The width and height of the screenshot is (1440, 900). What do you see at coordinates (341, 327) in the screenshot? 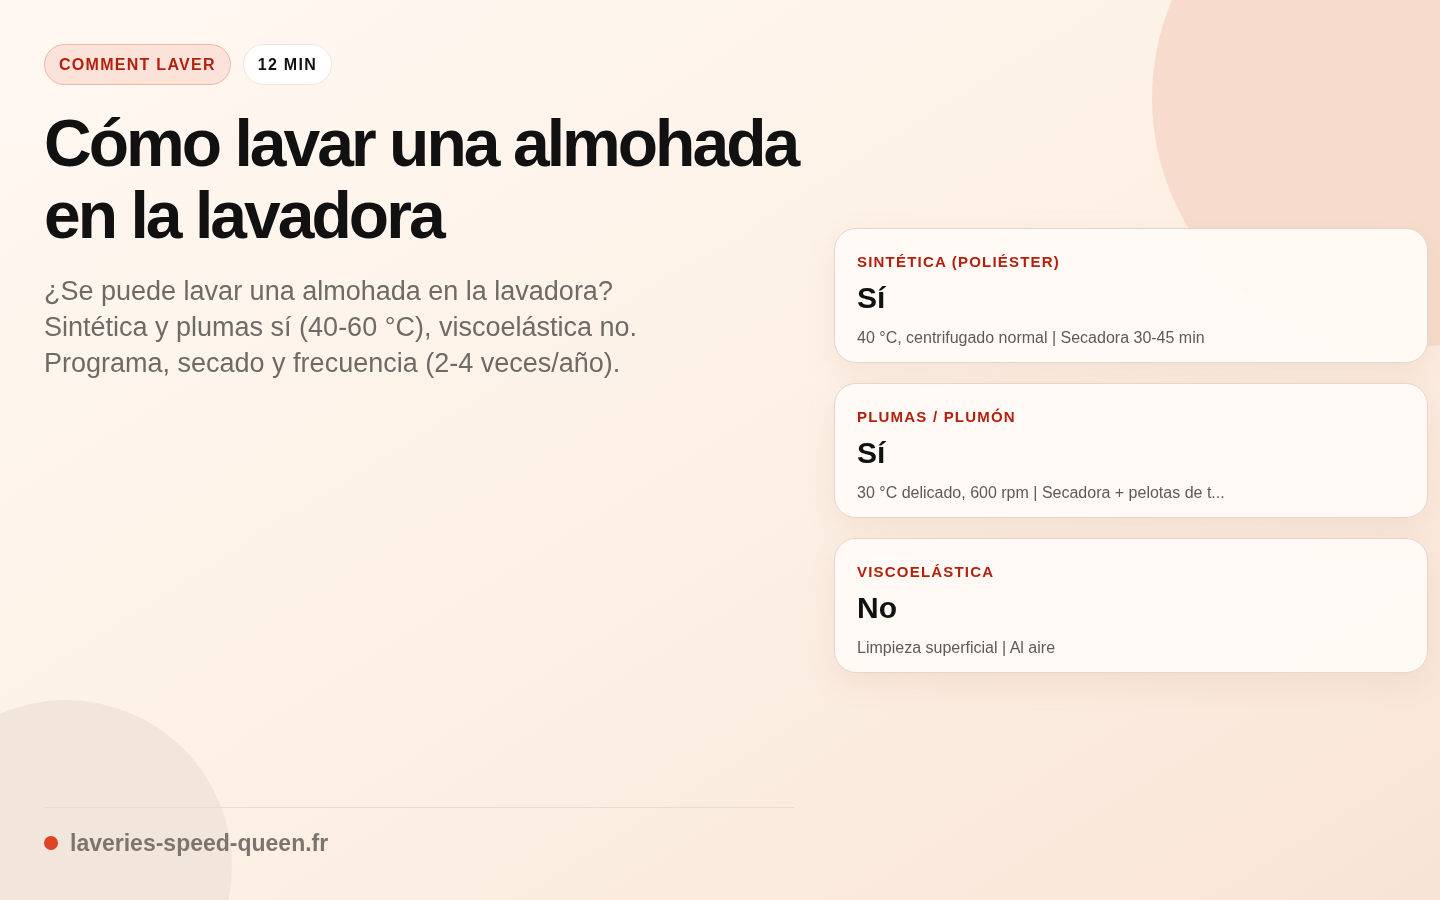
I see `subtitle: ¿Se puede lavar una almohada en la lavadora? Sintética y plumas sí (40-60 °C), viscoelástica no. Programa, secado y frecuencia (2-4 veces/año).` at bounding box center [341, 327].